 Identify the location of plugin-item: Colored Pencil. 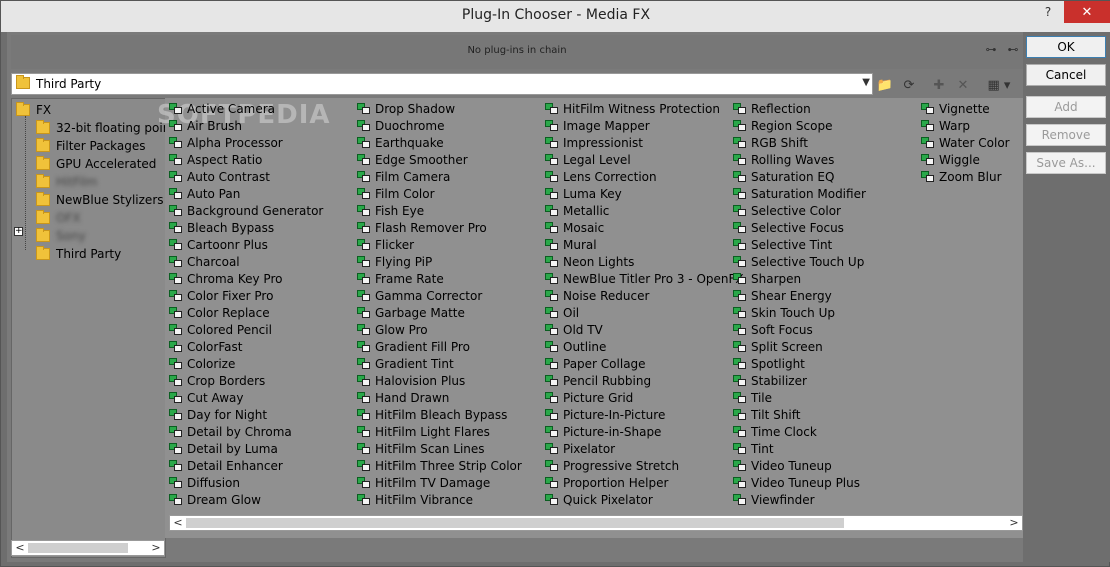
(220, 329).